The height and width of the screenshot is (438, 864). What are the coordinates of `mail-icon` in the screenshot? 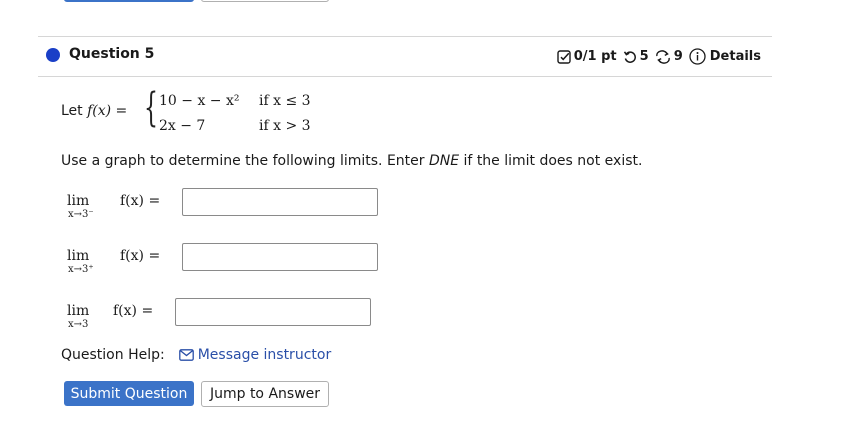 It's located at (186, 355).